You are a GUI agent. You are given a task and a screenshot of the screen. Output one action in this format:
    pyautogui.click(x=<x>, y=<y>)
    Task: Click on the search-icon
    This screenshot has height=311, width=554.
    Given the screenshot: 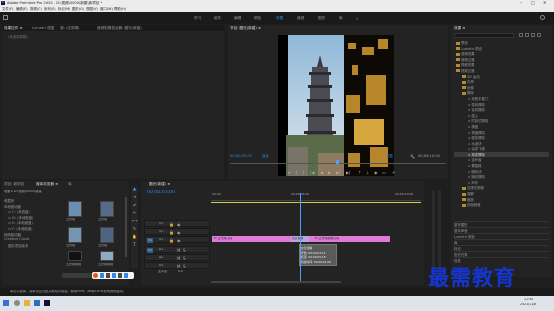 What is the action you would take?
    pyautogui.click(x=542, y=17)
    